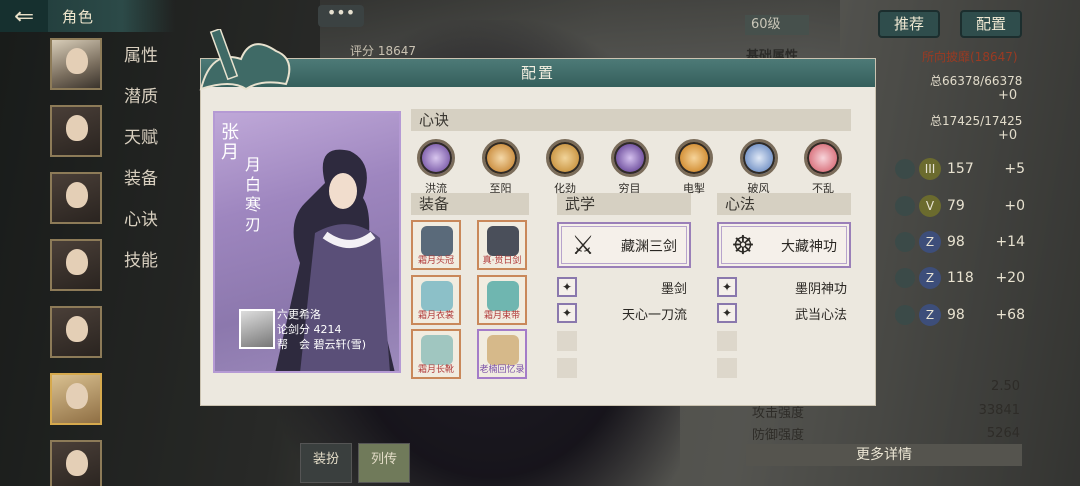 This screenshot has height=486, width=1080. I want to click on nav-item-equipment: 装备, so click(144, 187).